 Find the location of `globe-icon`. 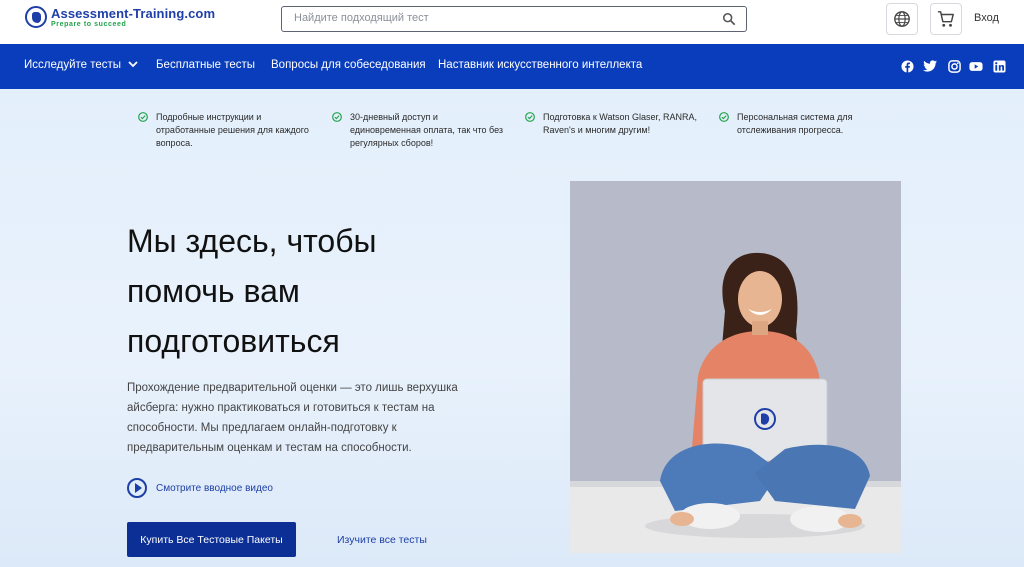

globe-icon is located at coordinates (902, 19).